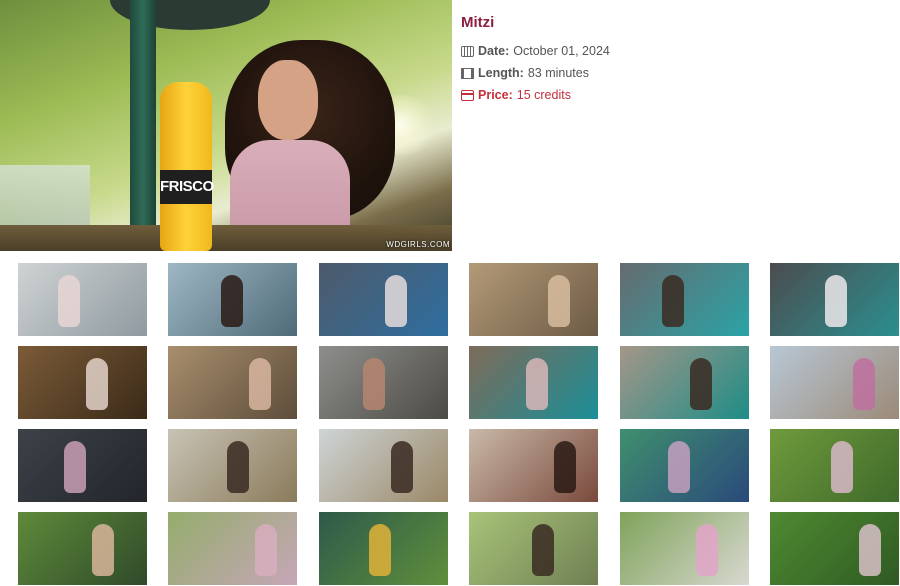  Describe the element at coordinates (187, 187) in the screenshot. I see `bottle-label: FRISCO` at that location.